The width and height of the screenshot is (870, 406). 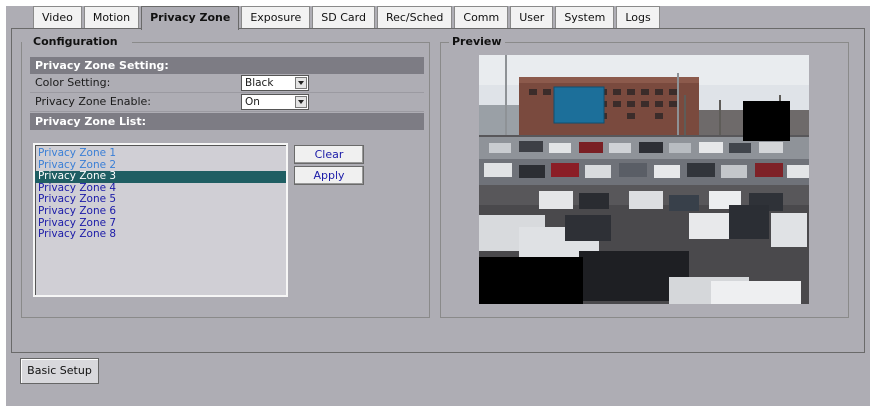 I want to click on privacy-zone-list-header: Privacy Zone List:, so click(x=227, y=121).